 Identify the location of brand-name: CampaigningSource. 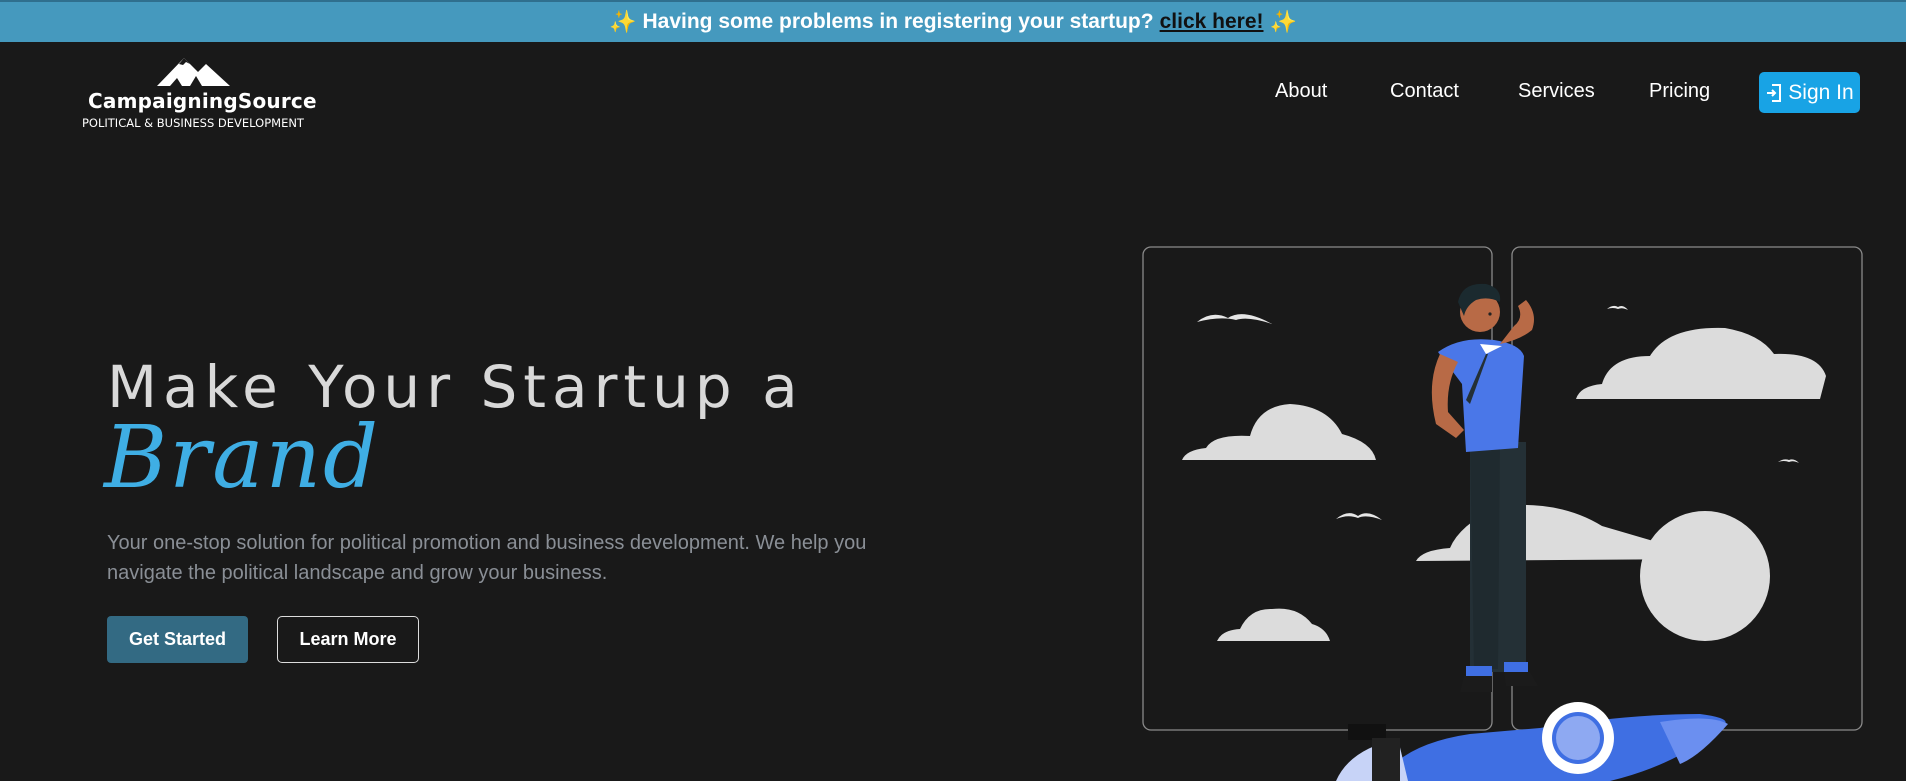
(202, 101).